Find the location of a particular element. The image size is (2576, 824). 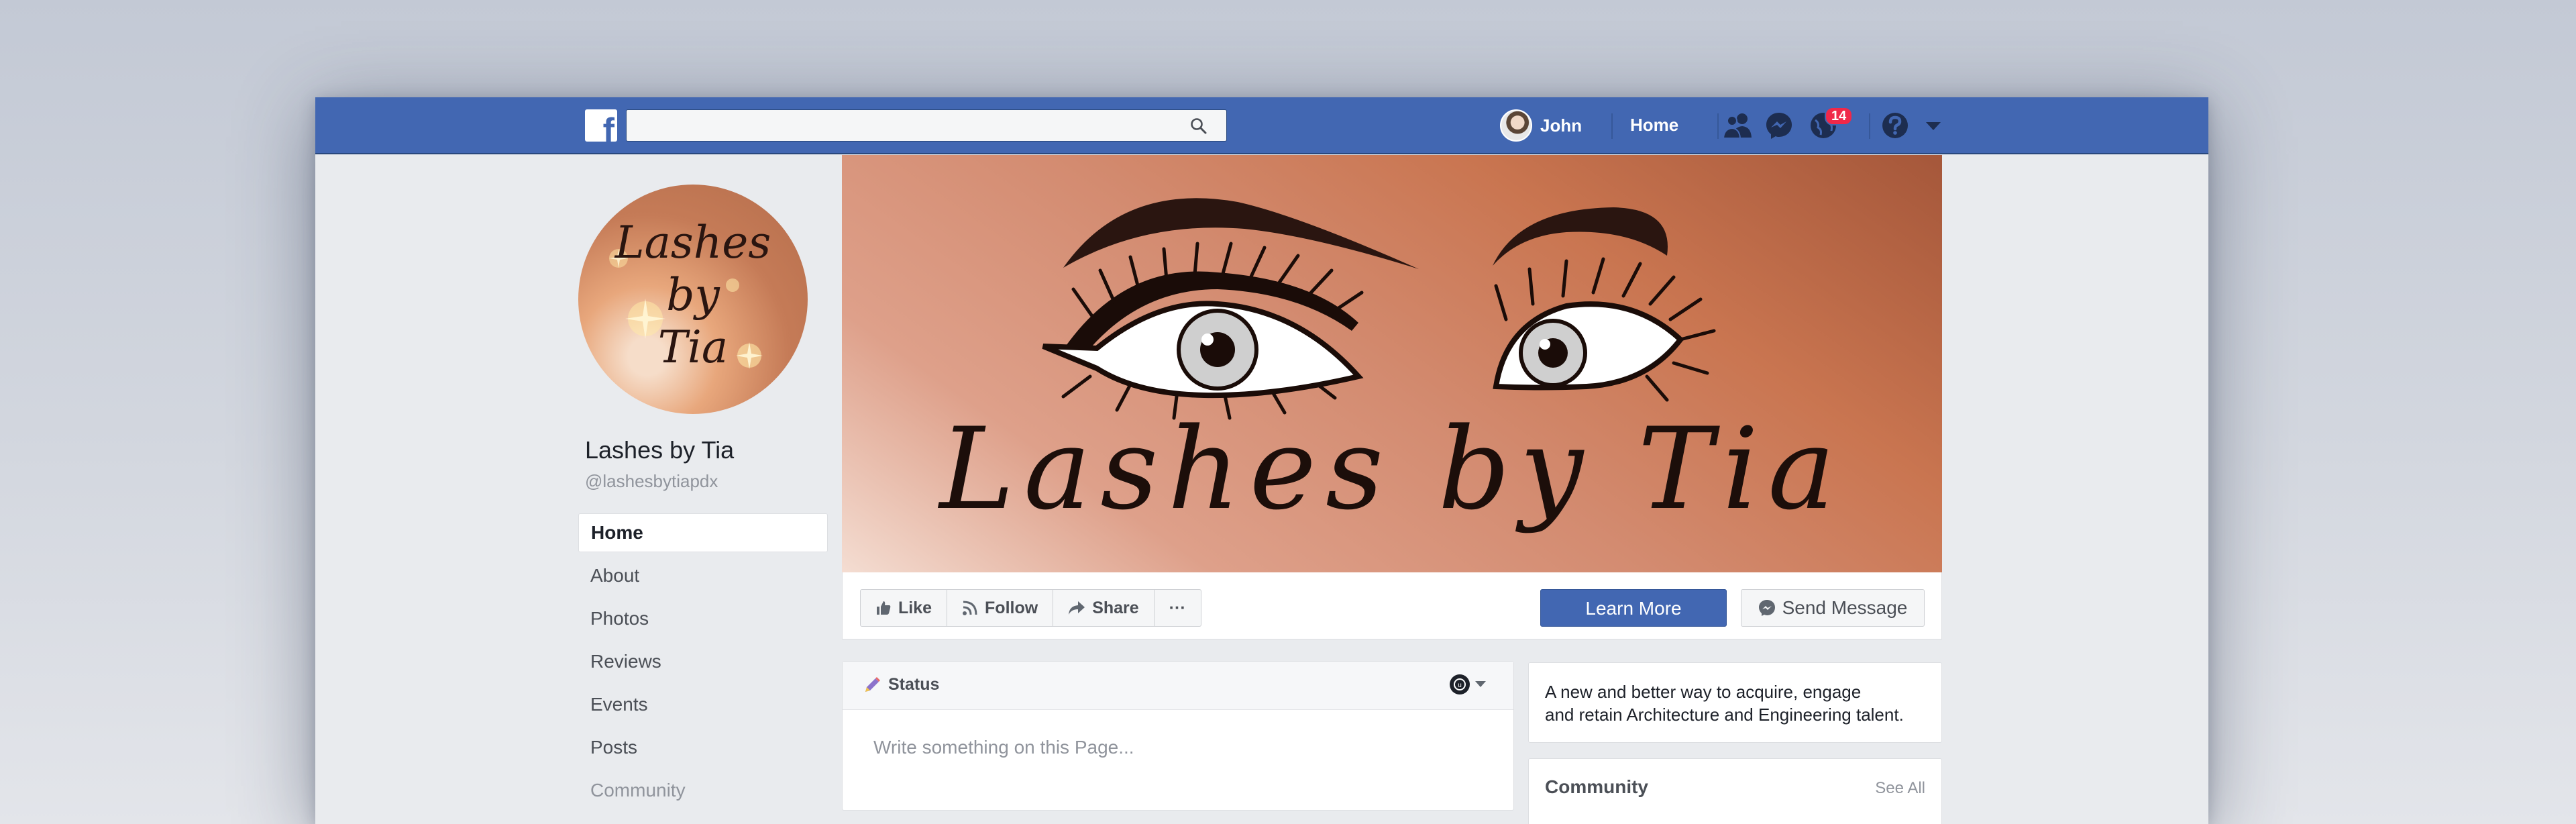

profile-picture: Lashes by Tia is located at coordinates (693, 299).